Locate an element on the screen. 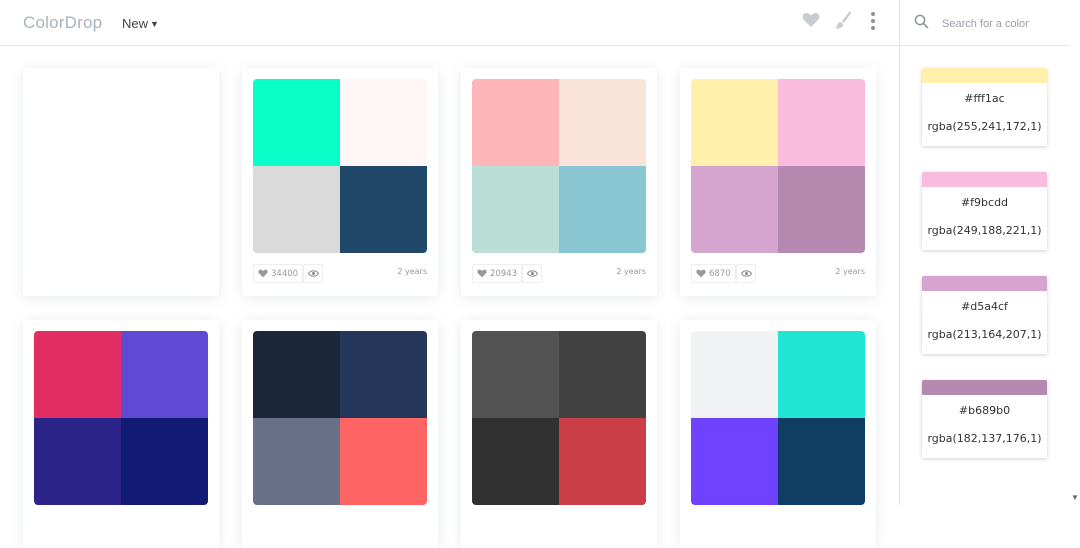 The height and width of the screenshot is (548, 1080). palette-meta: 20943 2 years is located at coordinates (559, 273).